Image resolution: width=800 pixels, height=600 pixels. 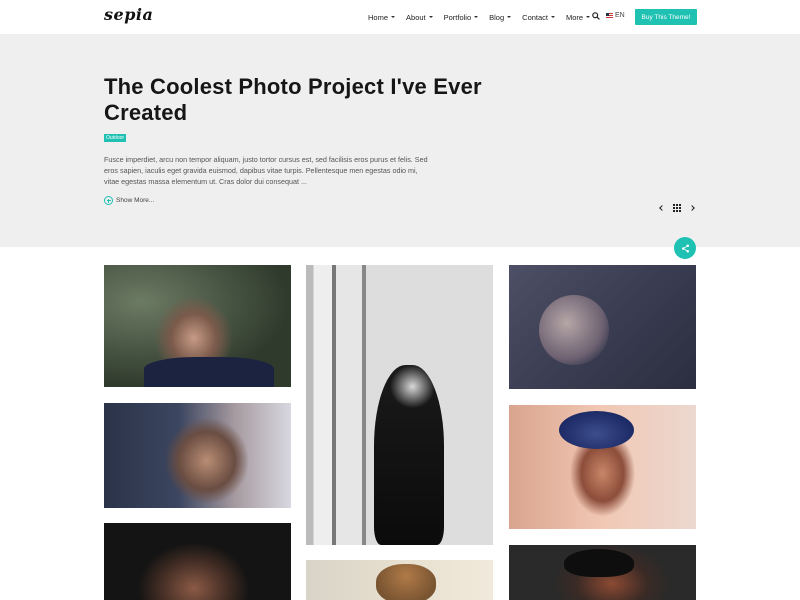 I want to click on language-switcher: EN, so click(x=615, y=15).